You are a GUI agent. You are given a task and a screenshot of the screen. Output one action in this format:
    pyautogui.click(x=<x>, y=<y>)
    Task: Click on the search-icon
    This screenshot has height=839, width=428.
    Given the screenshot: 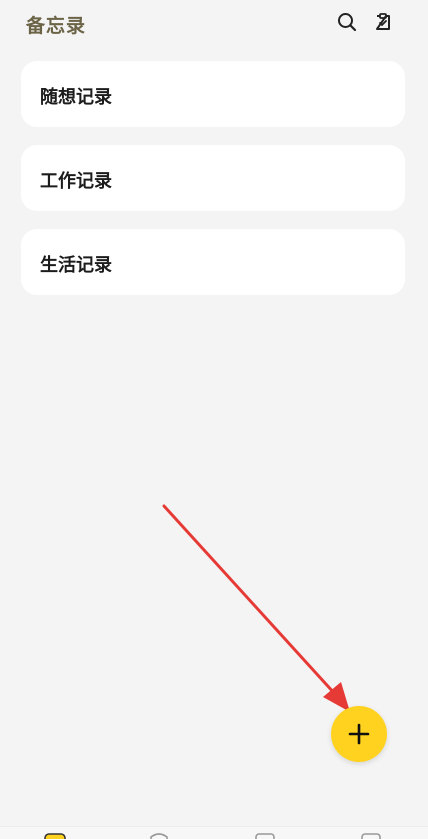 What is the action you would take?
    pyautogui.click(x=347, y=22)
    